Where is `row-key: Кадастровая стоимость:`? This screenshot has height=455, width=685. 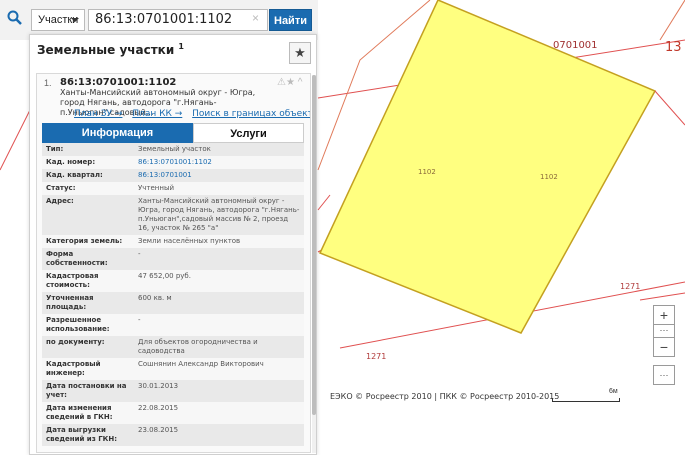
row-key: Кадастровая стоимость: is located at coordinates (72, 280).